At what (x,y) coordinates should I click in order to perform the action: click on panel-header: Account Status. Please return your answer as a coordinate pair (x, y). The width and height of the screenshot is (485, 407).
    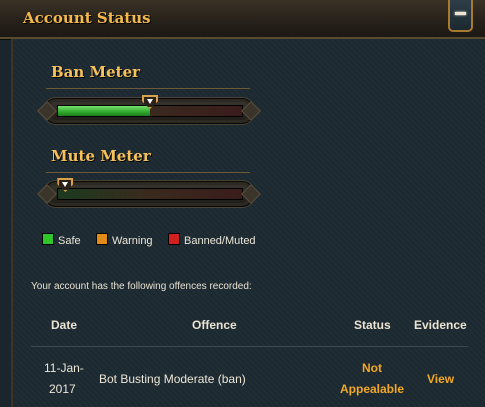
    Looking at the image, I should click on (242, 19).